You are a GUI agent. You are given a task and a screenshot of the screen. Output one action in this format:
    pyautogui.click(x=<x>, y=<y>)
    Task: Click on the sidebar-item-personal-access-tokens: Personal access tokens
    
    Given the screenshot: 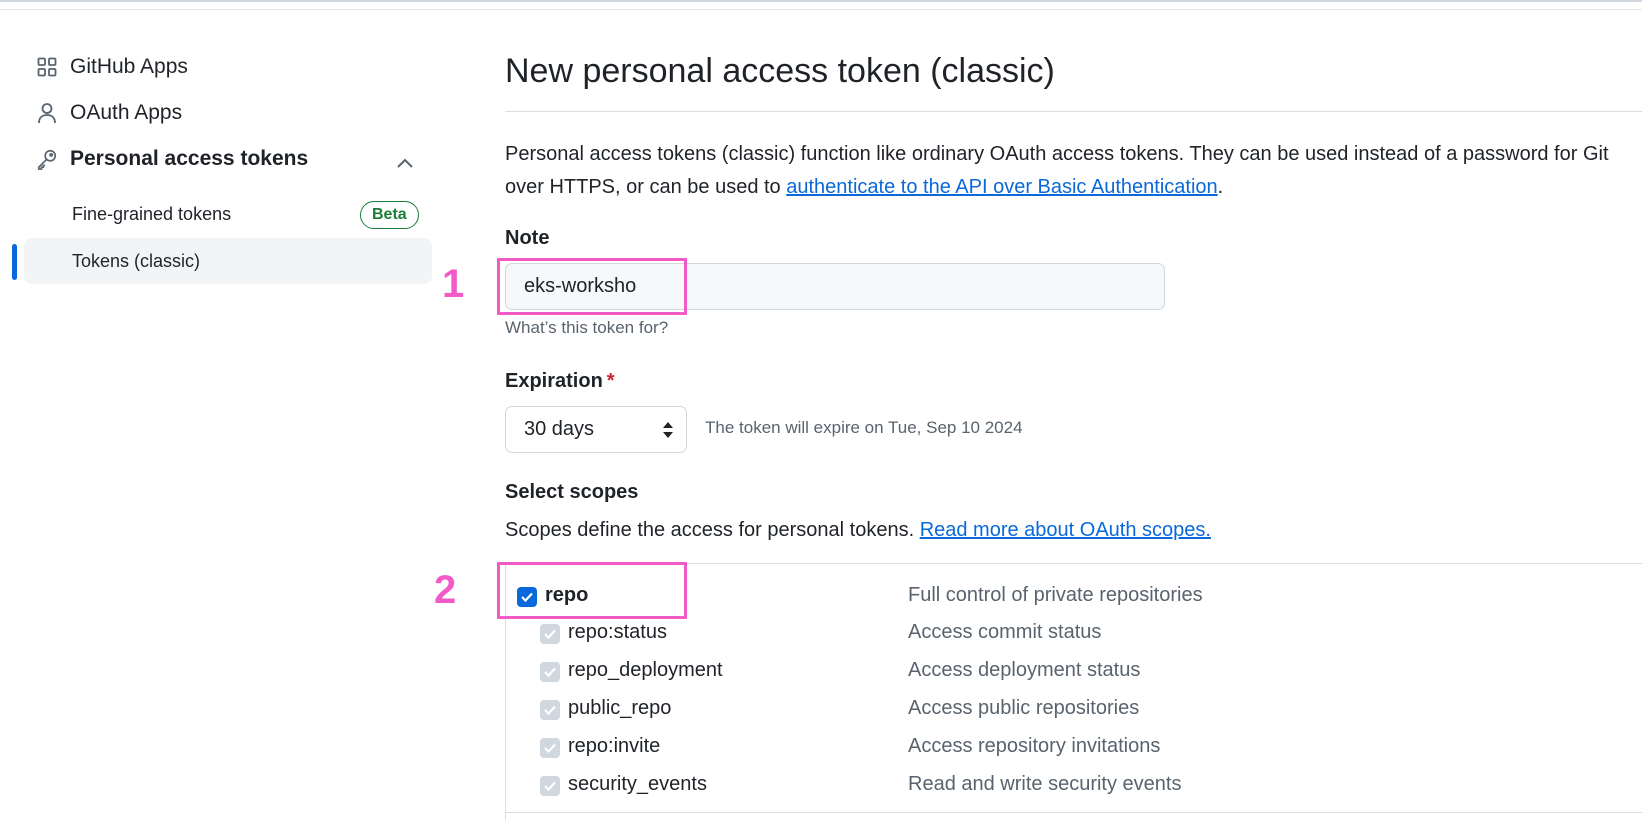 What is the action you would take?
    pyautogui.click(x=172, y=159)
    